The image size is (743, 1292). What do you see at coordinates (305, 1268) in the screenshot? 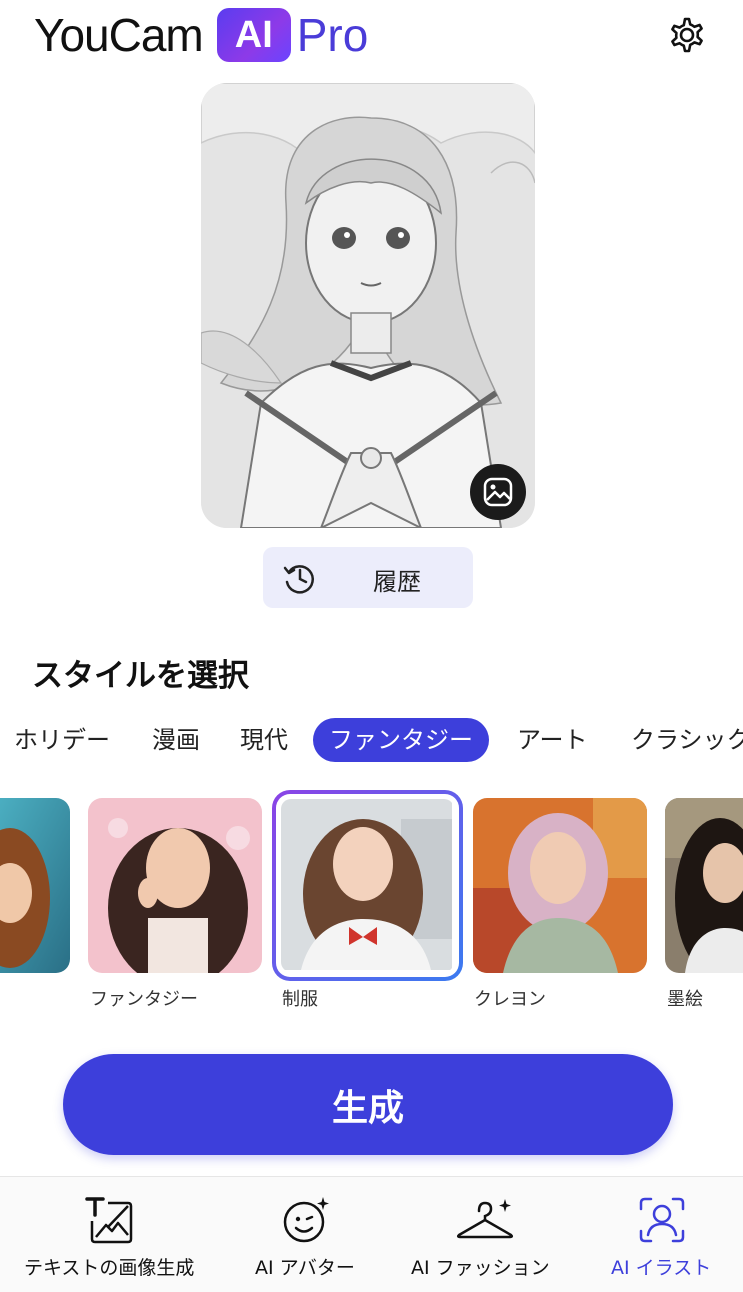
I see `nav-label-ai-avatar: AI アバター` at bounding box center [305, 1268].